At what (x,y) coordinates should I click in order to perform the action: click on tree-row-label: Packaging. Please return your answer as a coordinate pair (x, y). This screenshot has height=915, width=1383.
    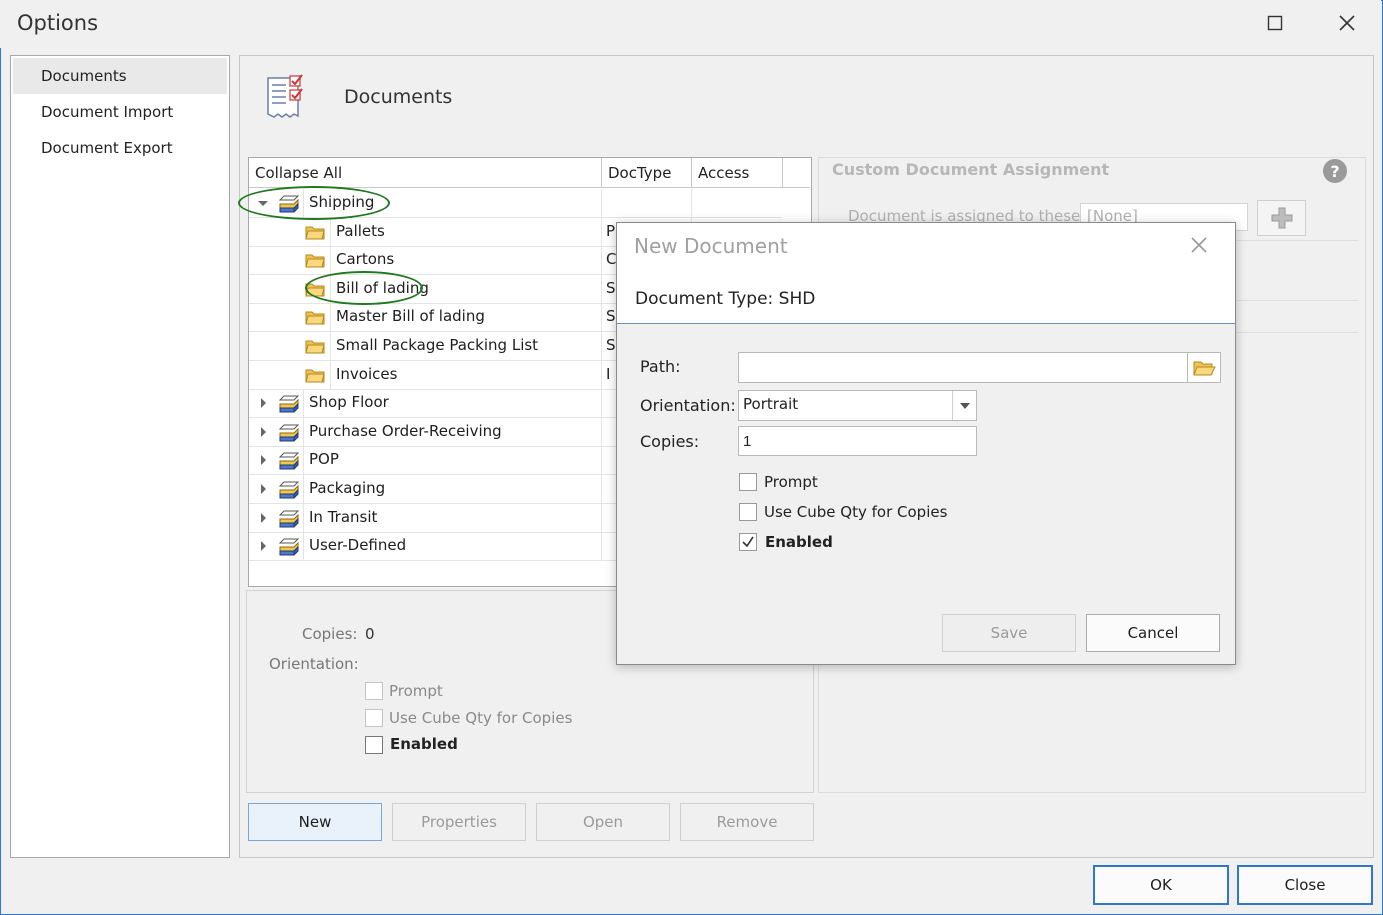
    Looking at the image, I should click on (347, 488).